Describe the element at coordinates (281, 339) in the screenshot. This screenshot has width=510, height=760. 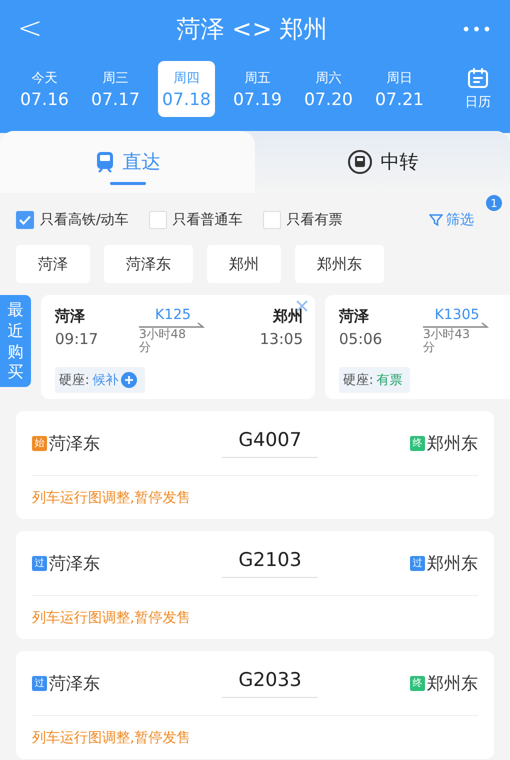
I see `arrival-time: 13:05` at that location.